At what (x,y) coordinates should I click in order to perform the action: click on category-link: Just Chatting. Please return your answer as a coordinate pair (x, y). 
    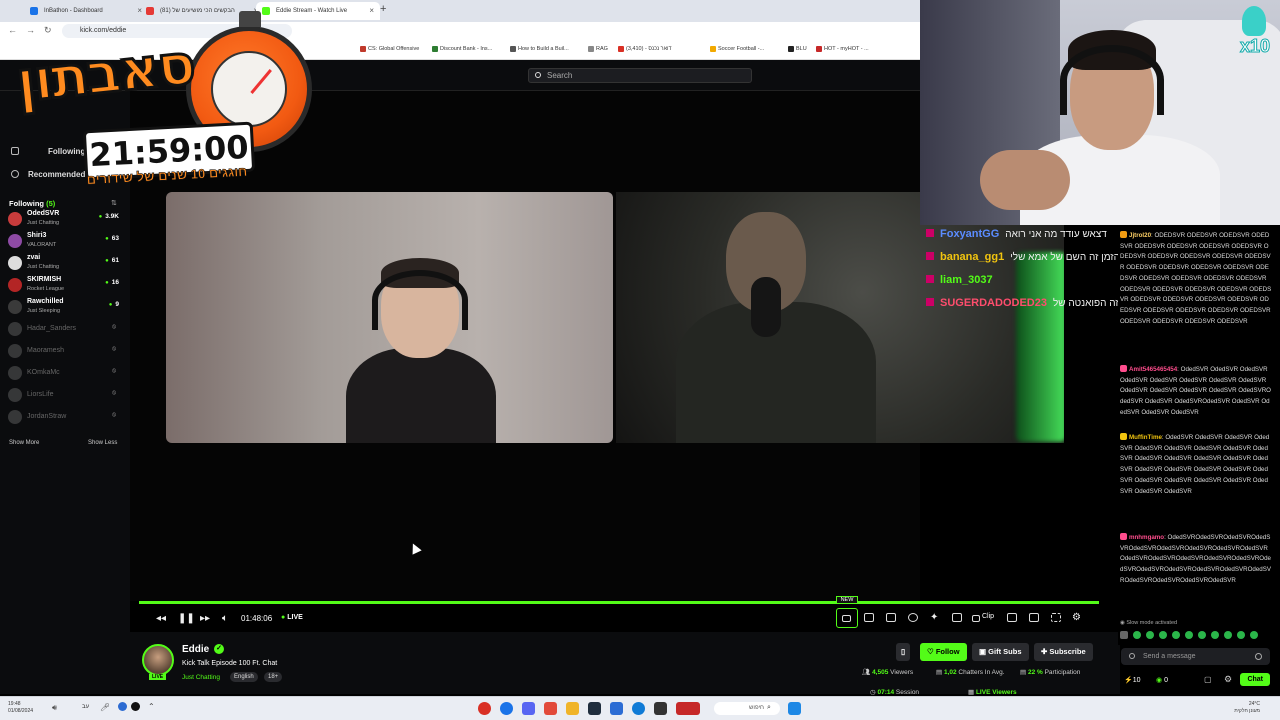
    Looking at the image, I should click on (201, 677).